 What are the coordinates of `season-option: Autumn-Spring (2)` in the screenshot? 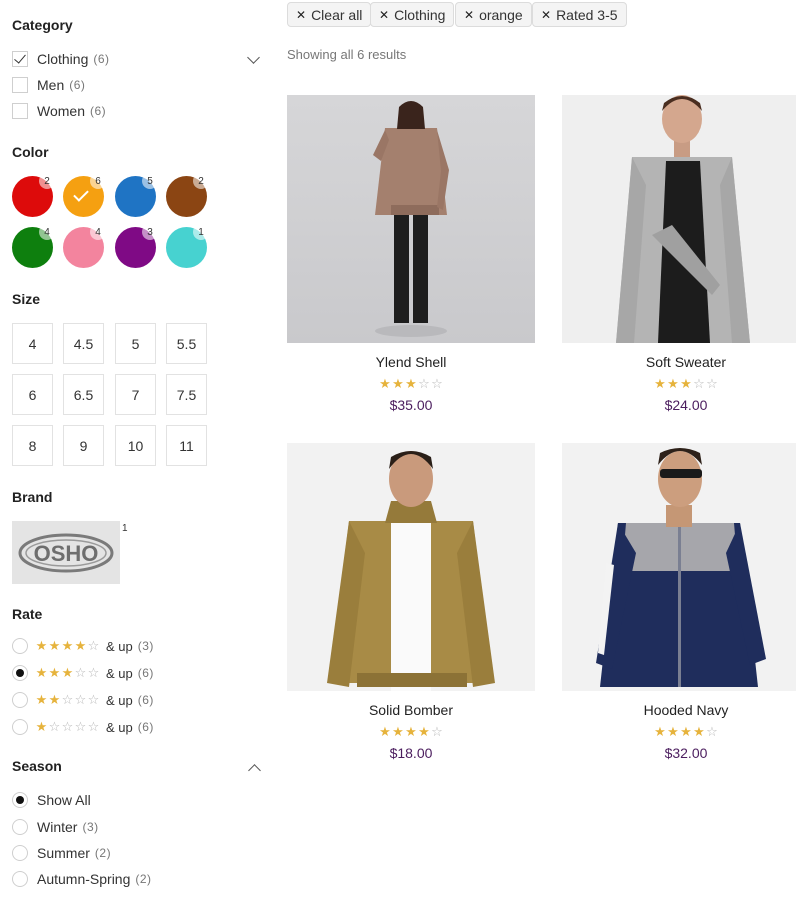 It's located at (82, 879).